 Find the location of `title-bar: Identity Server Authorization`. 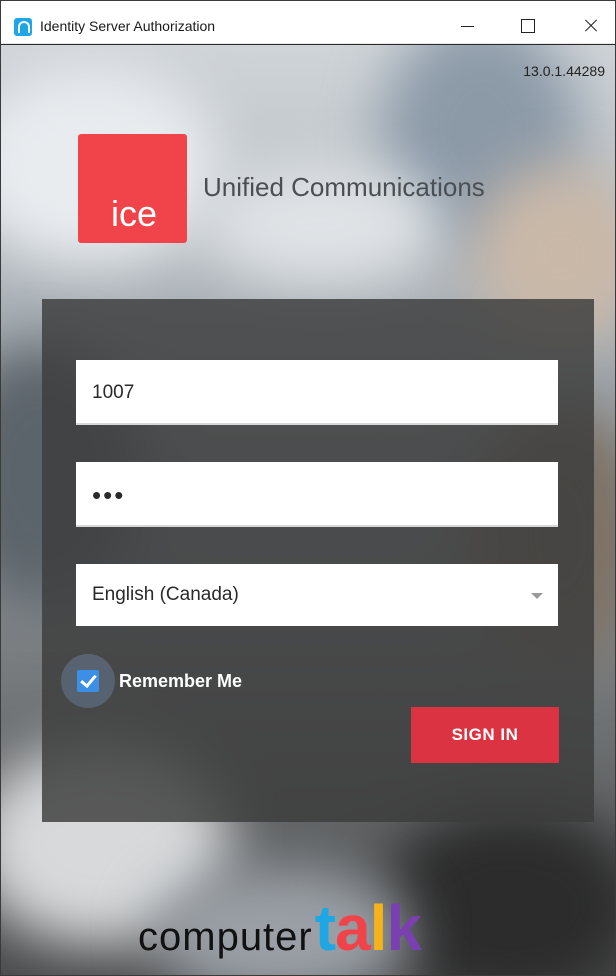

title-bar: Identity Server Authorization is located at coordinates (308, 22).